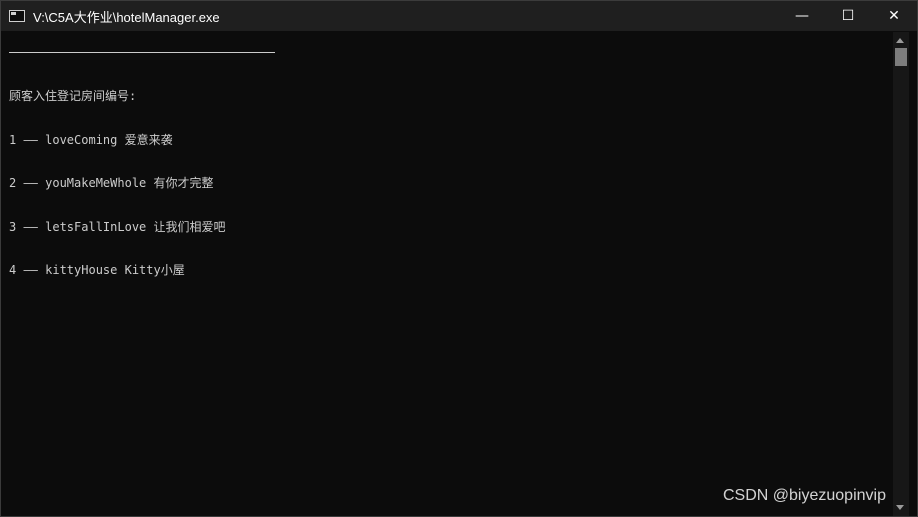 Image resolution: width=918 pixels, height=517 pixels. Describe the element at coordinates (91, 139) in the screenshot. I see `console-line: 1 —— loveComing 爱意来袭` at that location.